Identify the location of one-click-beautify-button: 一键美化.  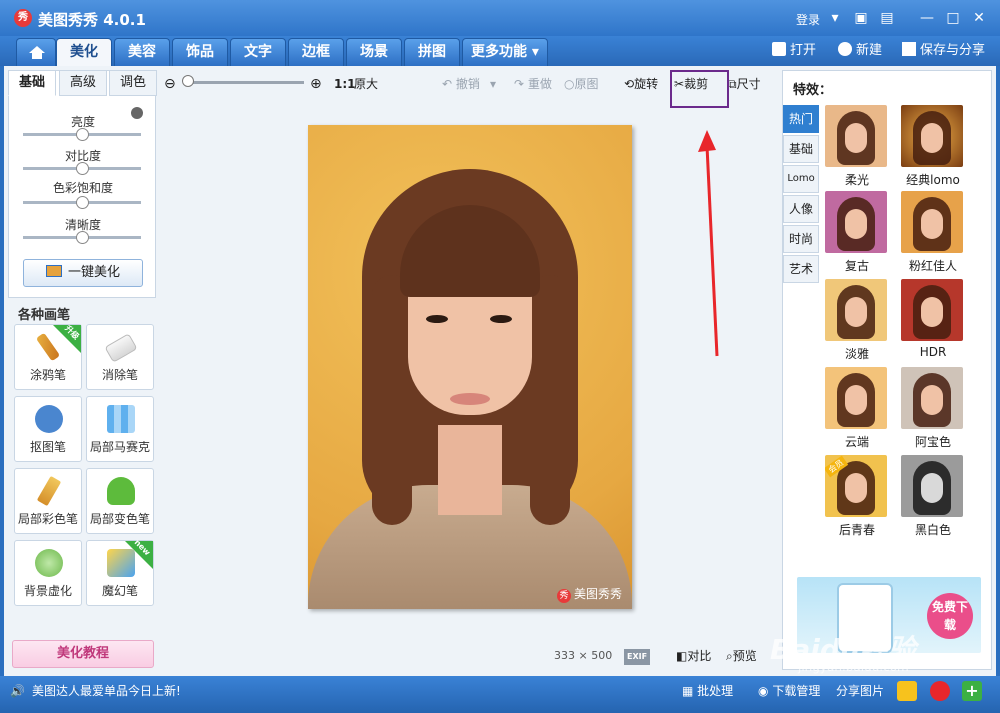
(83, 273).